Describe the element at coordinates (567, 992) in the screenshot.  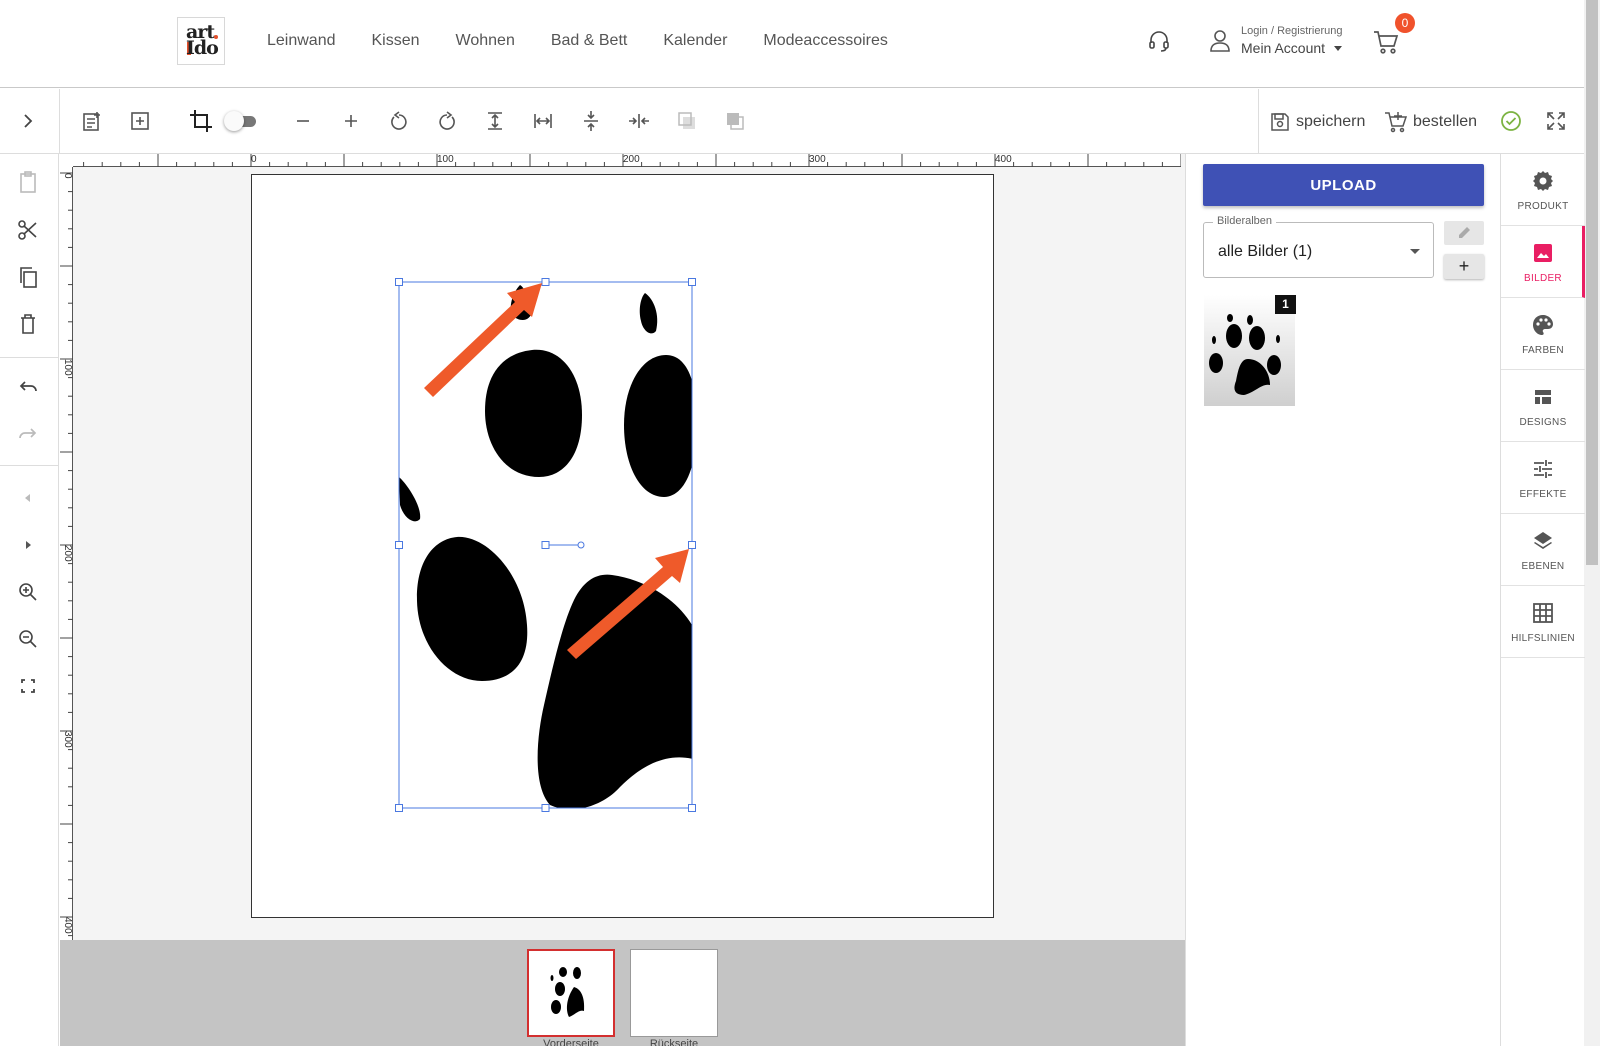
I see `paw-thumbnail-icon` at that location.